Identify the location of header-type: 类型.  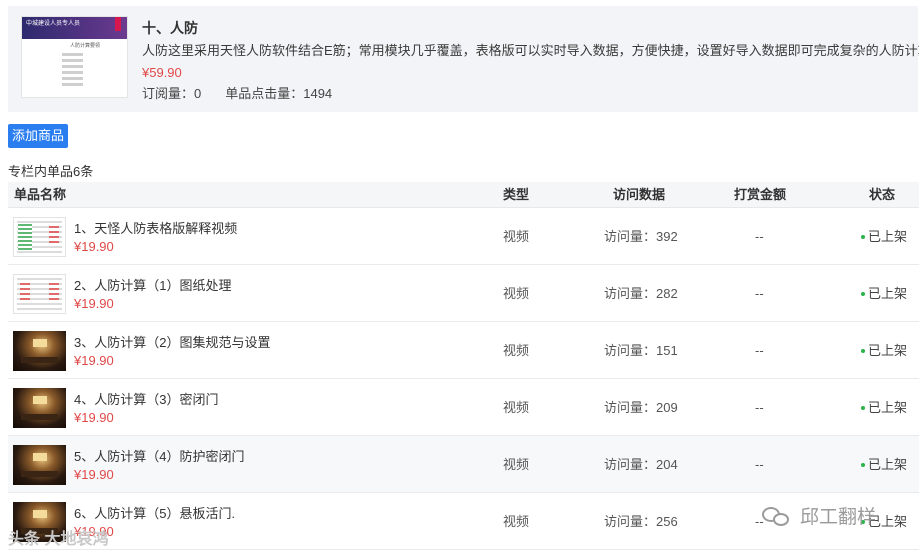
(516, 194).